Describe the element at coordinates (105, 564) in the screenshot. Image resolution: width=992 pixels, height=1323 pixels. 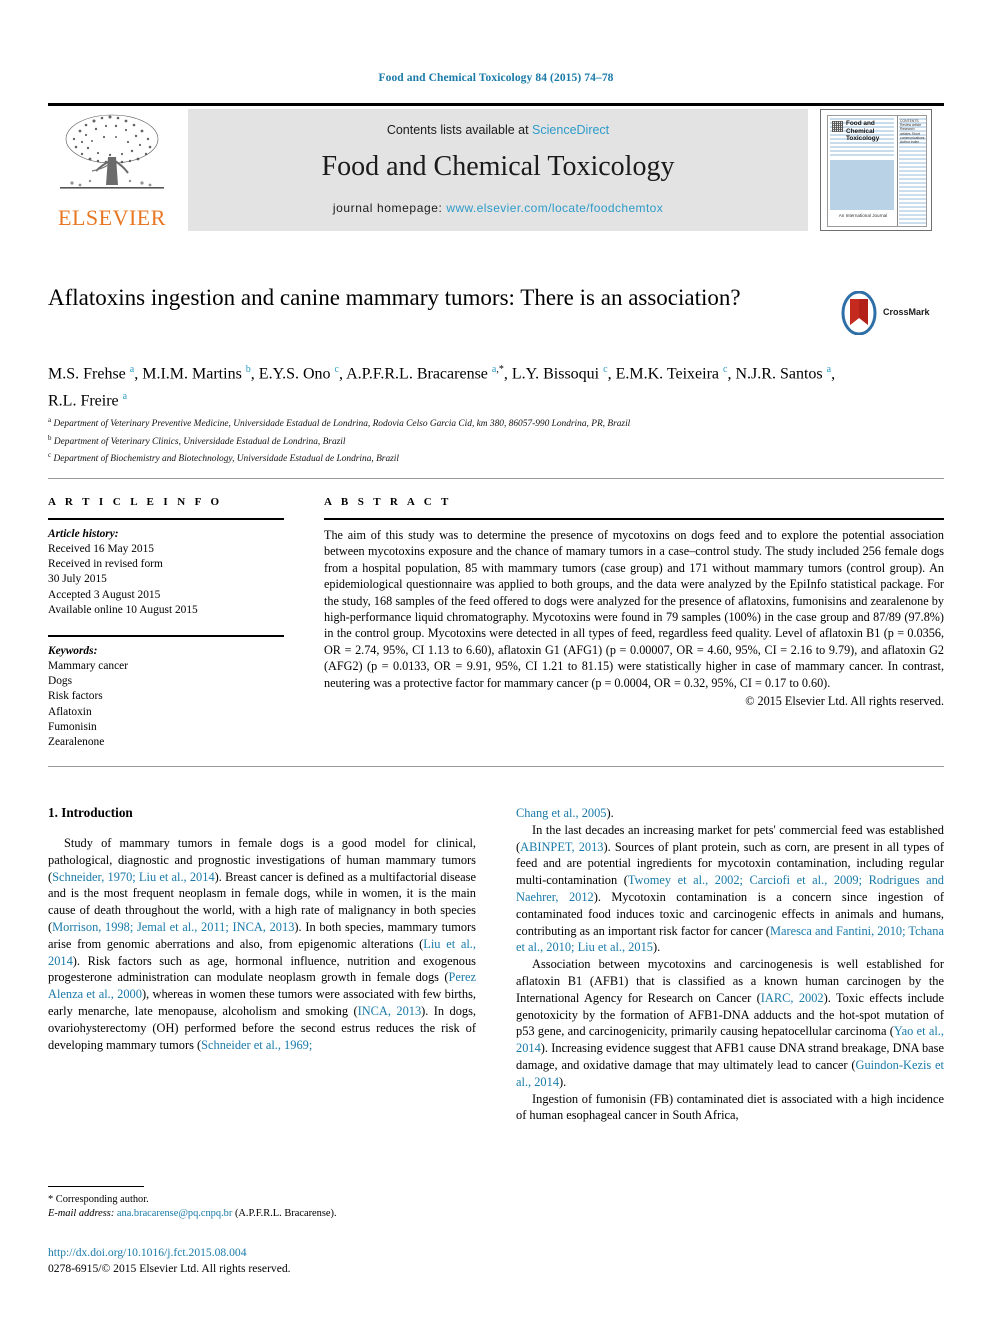
I see `article-history-item: Received in revised form` at that location.